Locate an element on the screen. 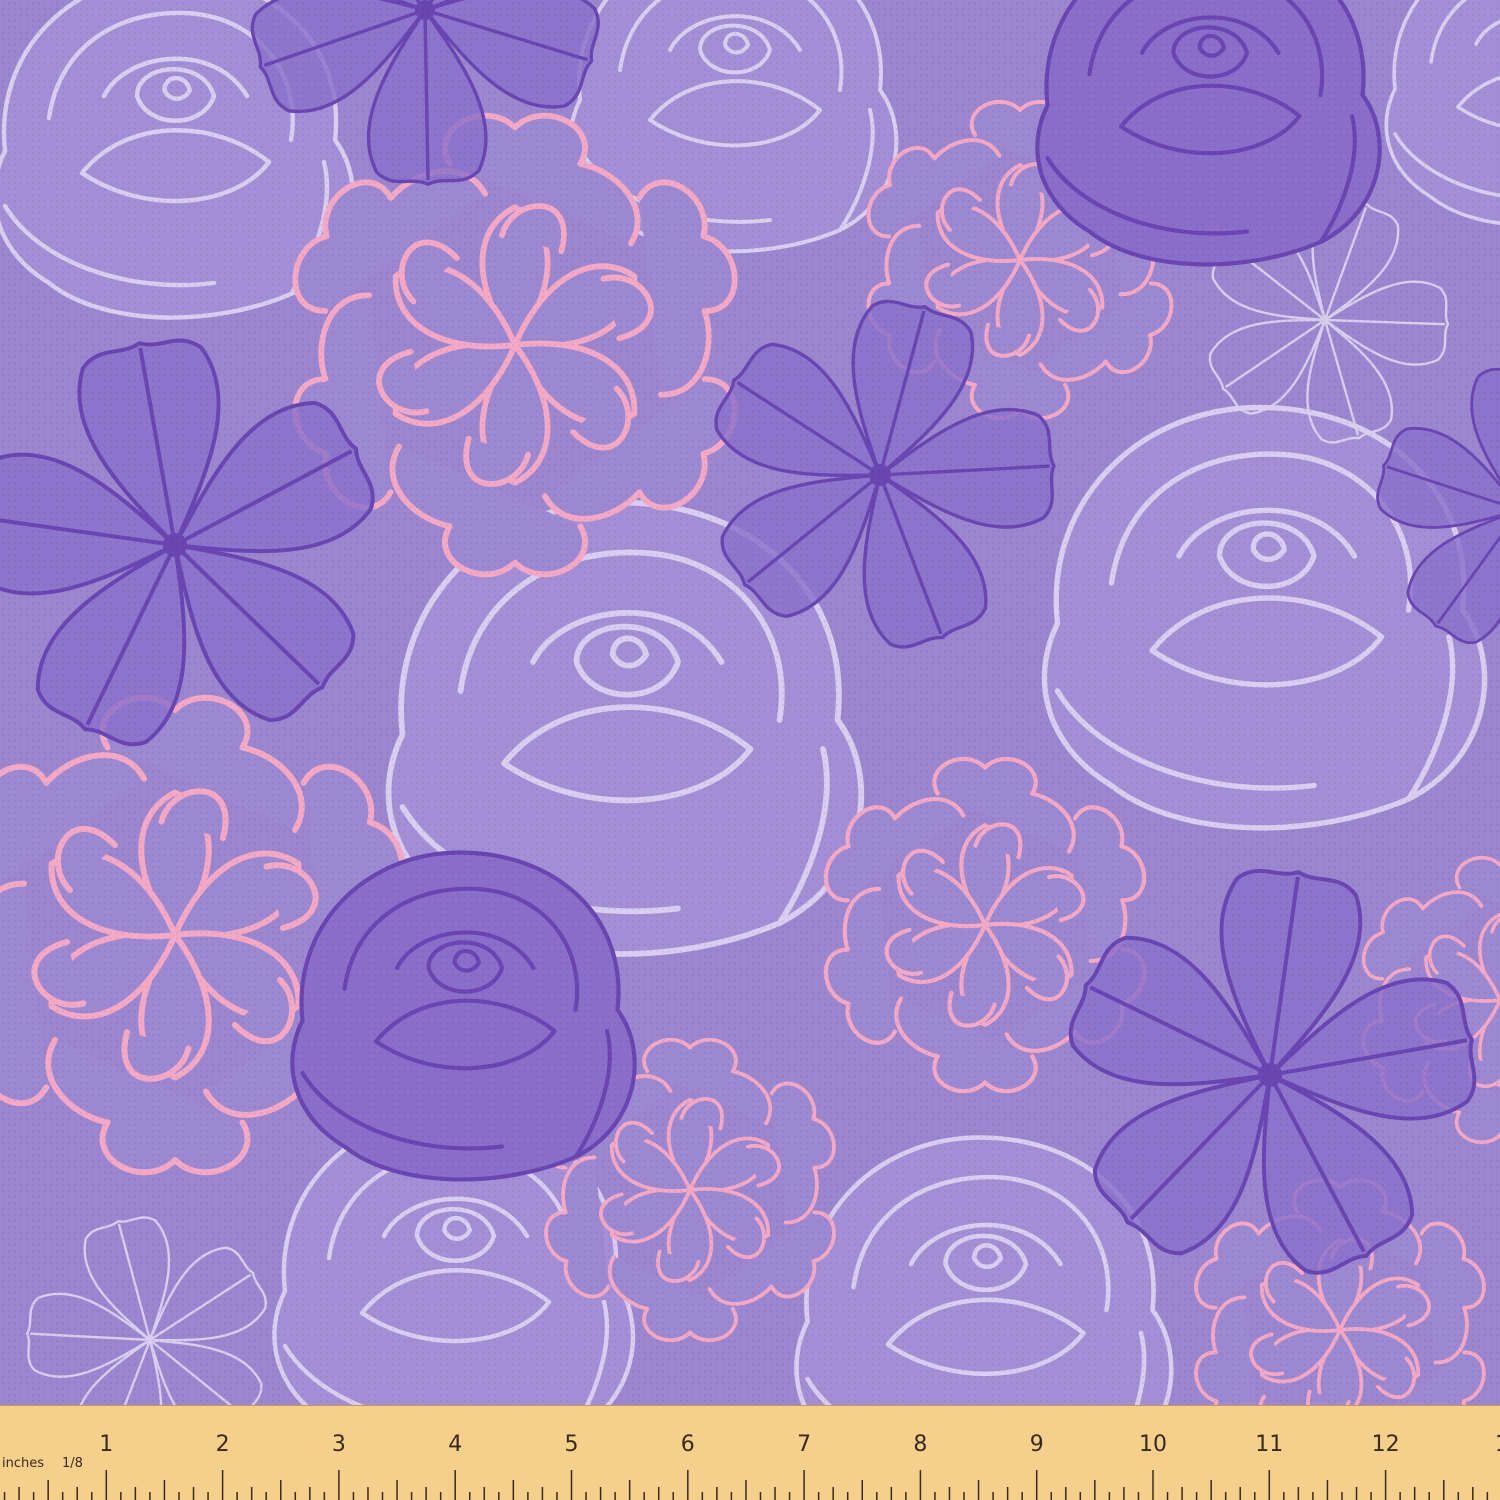  ruler-number: 2 is located at coordinates (223, 1444).